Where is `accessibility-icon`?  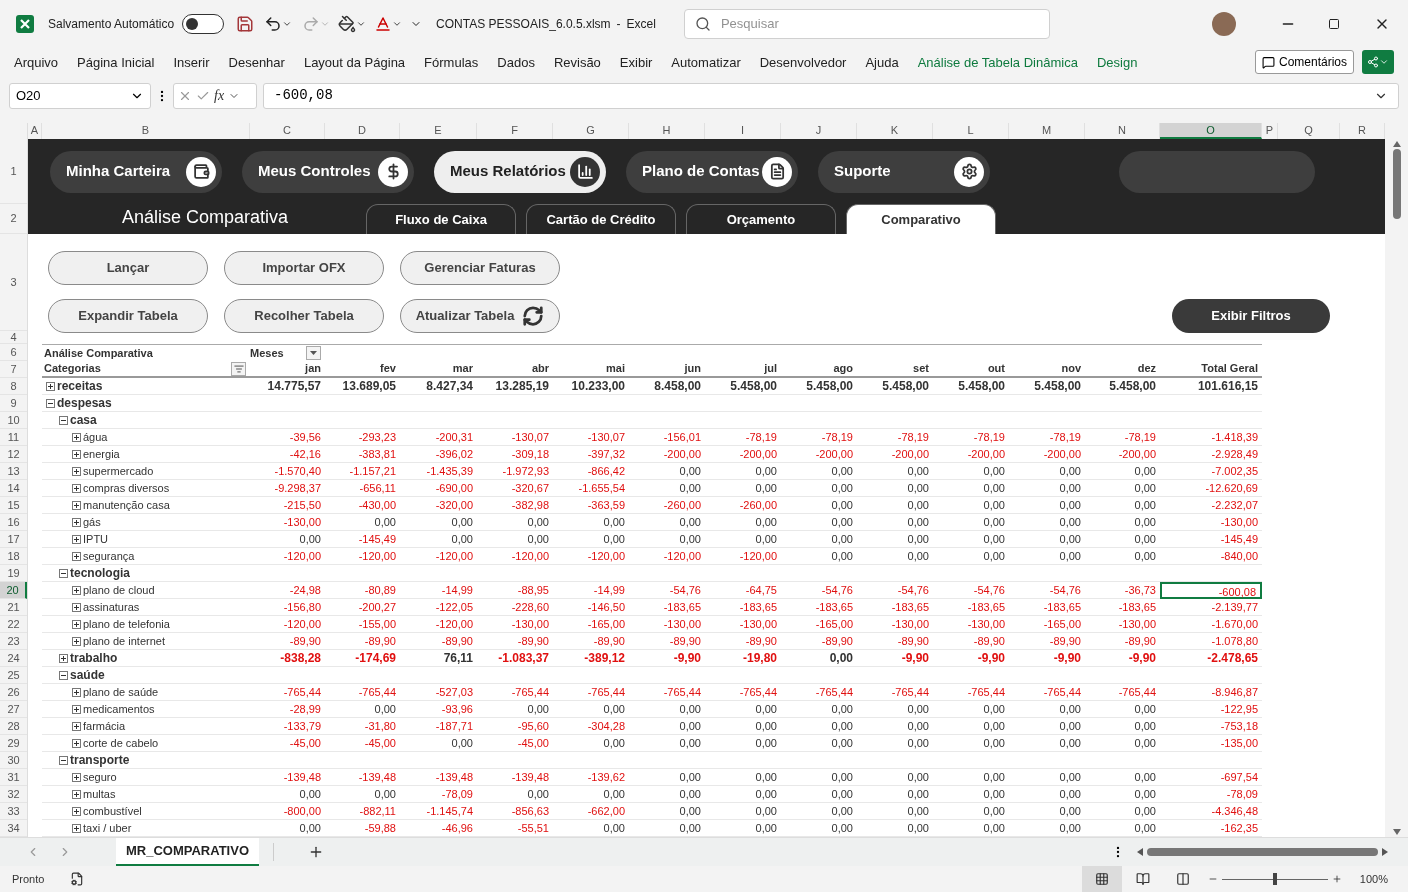
accessibility-icon is located at coordinates (77, 879).